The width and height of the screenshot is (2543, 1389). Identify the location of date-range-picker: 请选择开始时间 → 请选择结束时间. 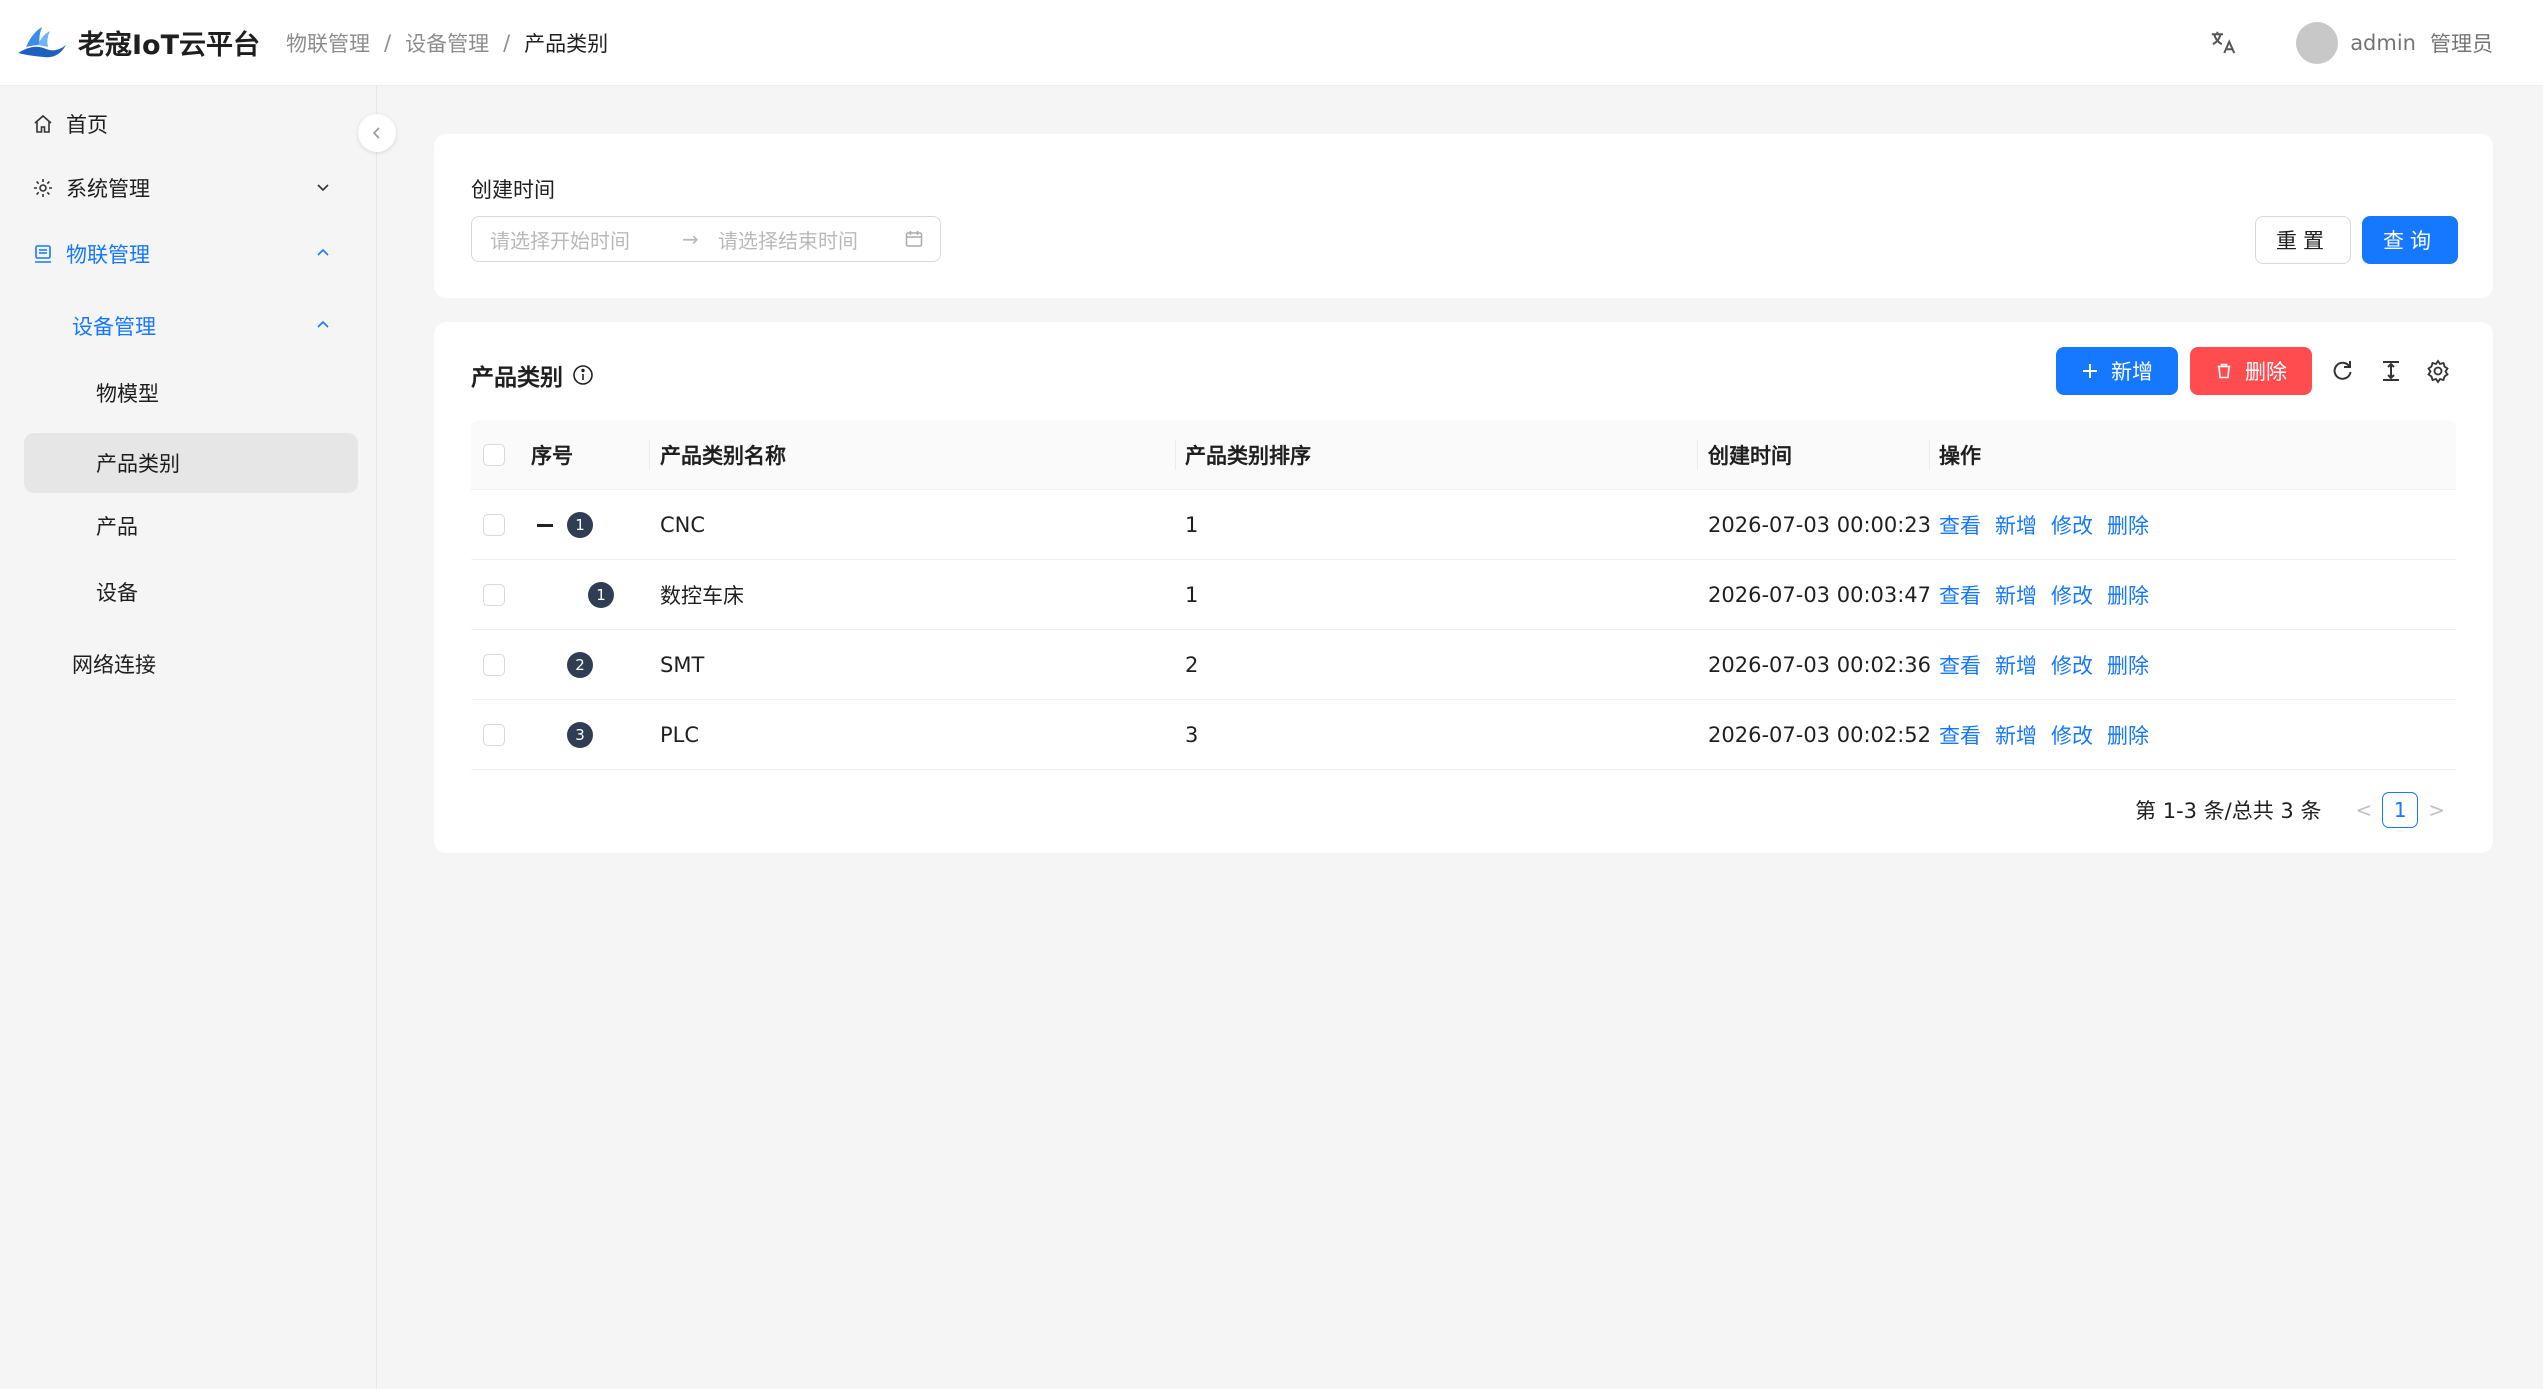
(706, 239).